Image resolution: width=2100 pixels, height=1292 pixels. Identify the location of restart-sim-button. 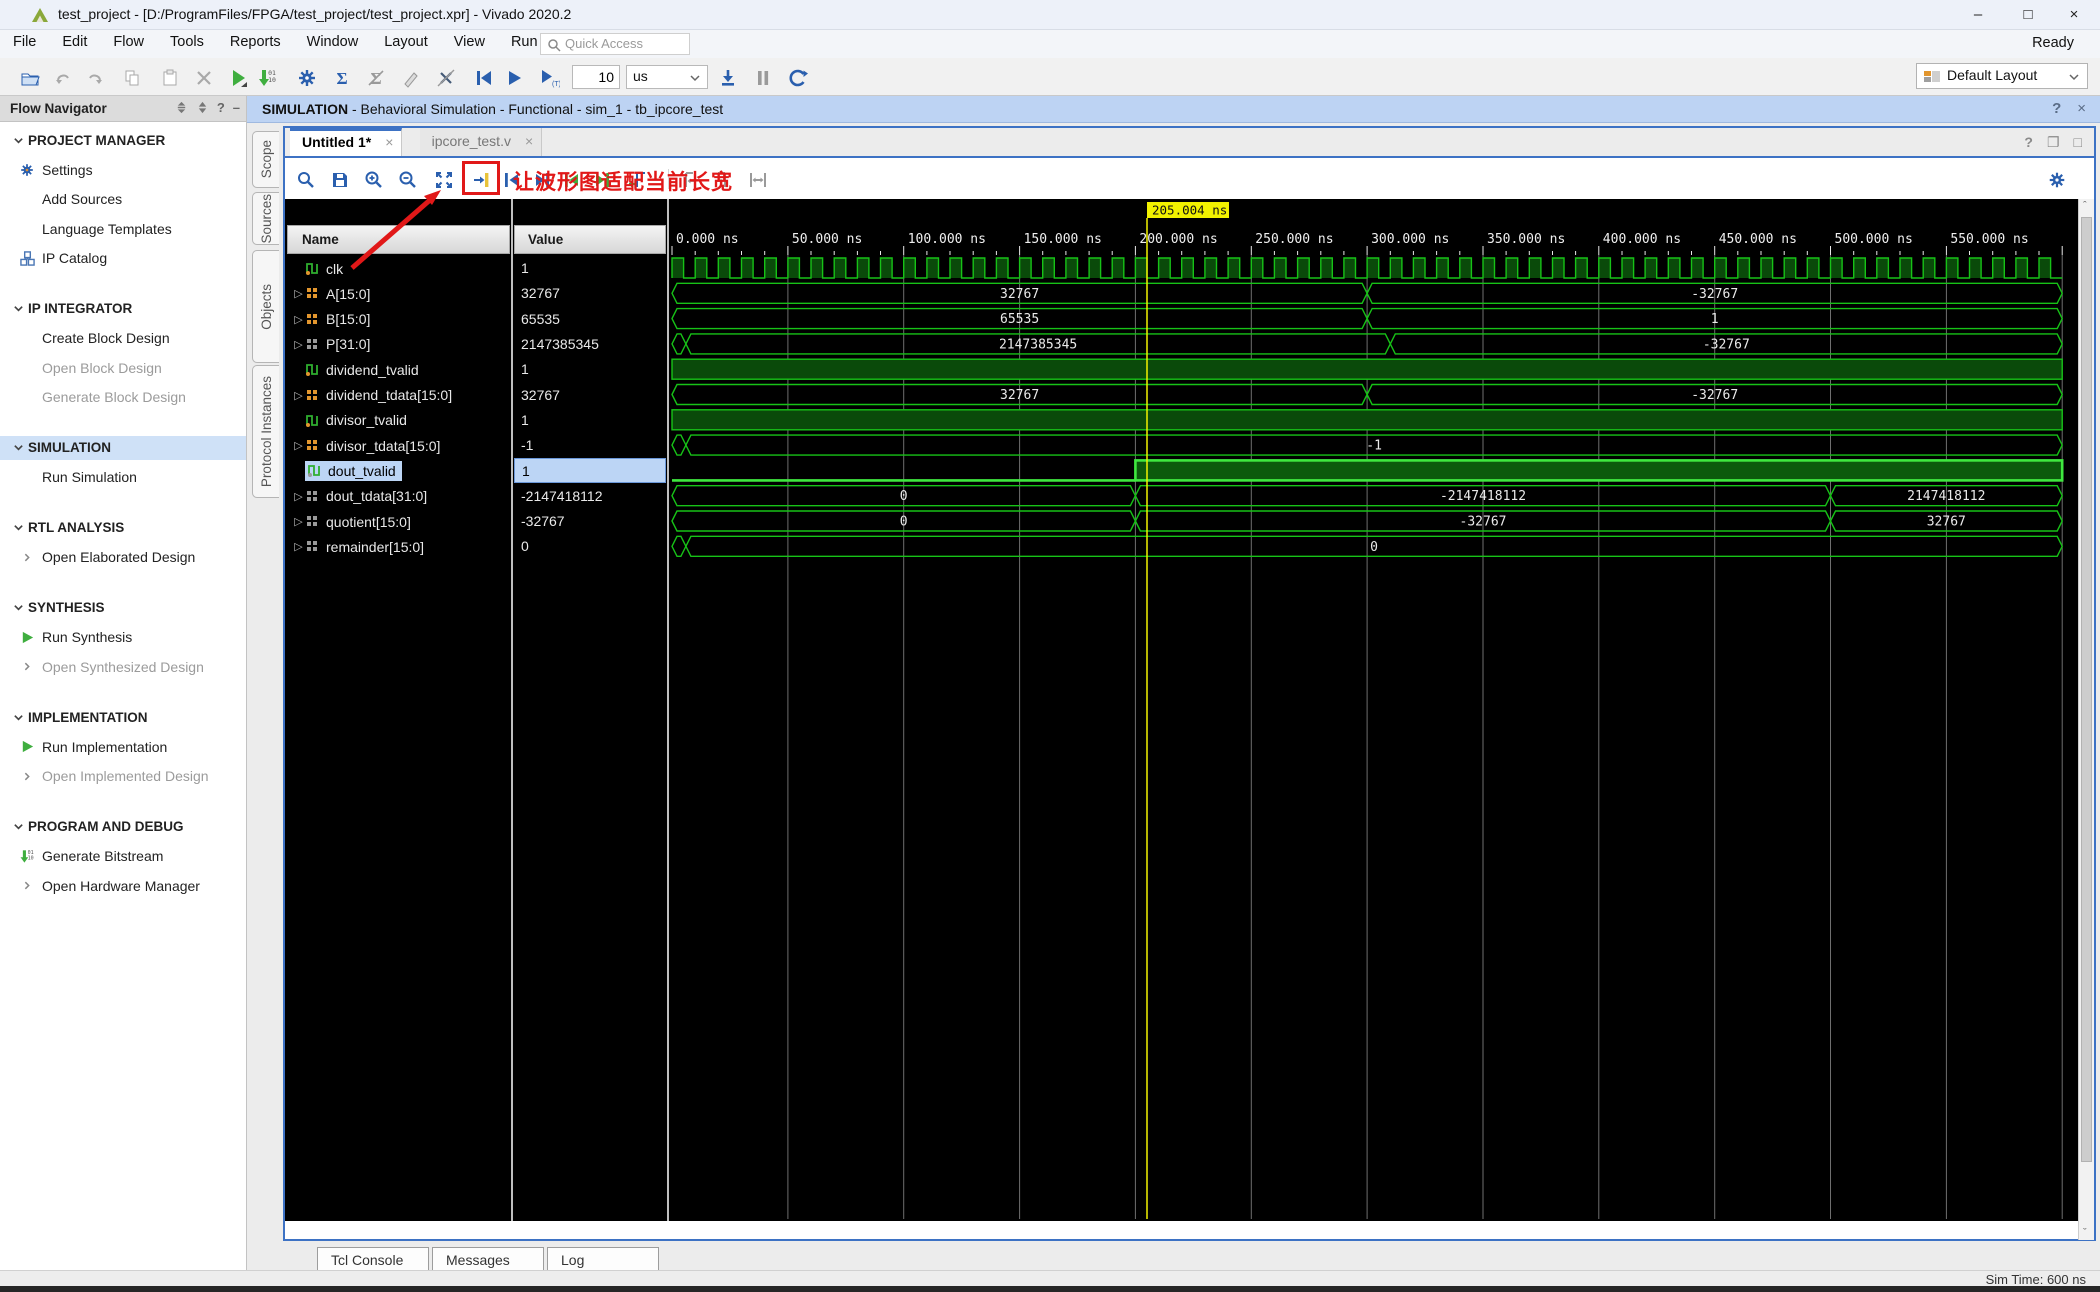
(484, 77).